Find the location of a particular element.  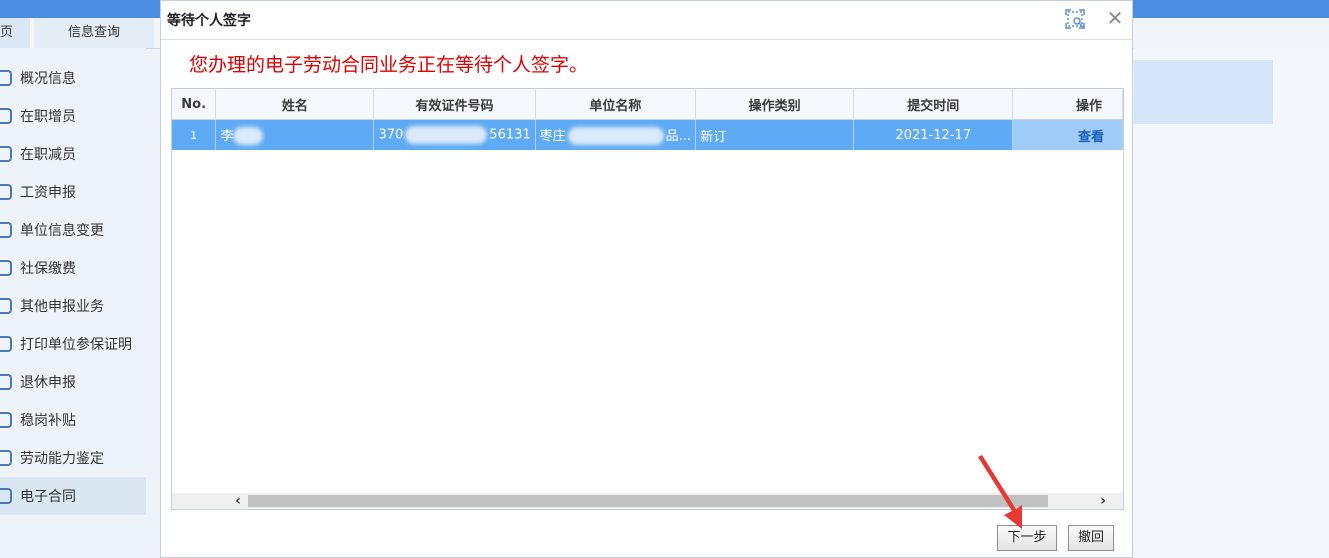

table-row: 1 李 370 56131 枣庄 品... 新订 2021-12-17 查看 is located at coordinates (647, 134).